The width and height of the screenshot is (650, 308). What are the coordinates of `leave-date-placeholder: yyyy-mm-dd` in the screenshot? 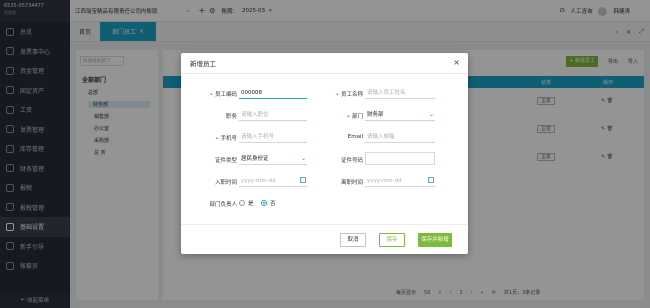 It's located at (384, 181).